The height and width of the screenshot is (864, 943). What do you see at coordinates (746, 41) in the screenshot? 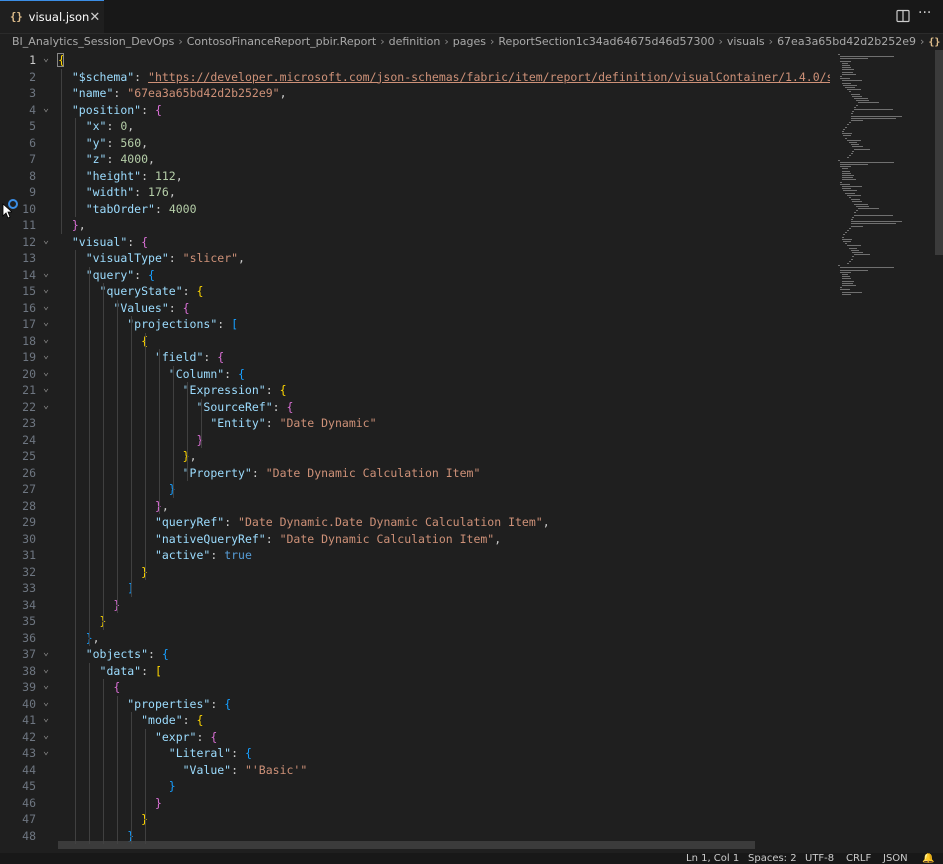
I see `breadcrumb-item: visuals` at bounding box center [746, 41].